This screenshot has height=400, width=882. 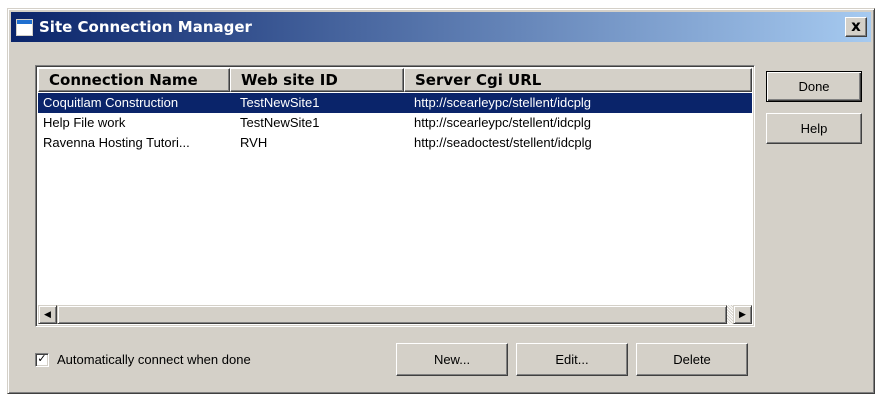 What do you see at coordinates (47, 314) in the screenshot?
I see `scroll-left-icon: ◀` at bounding box center [47, 314].